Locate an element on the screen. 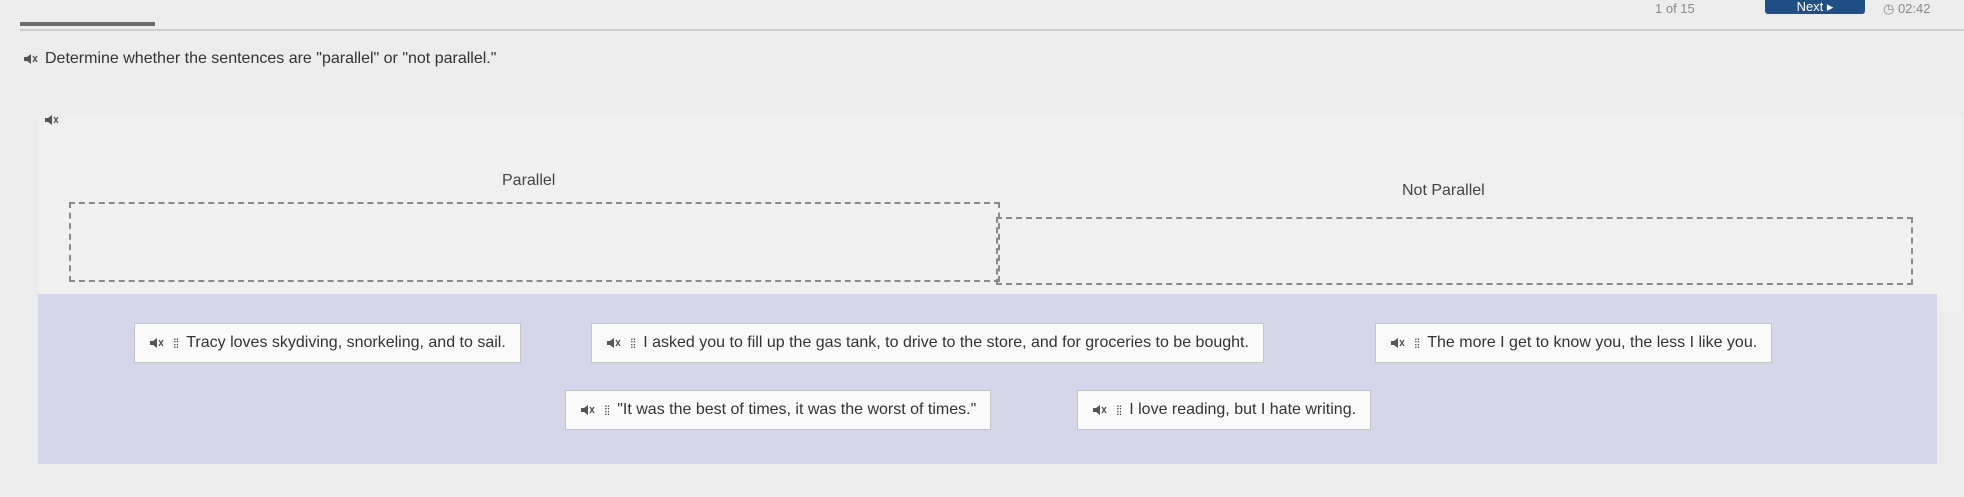 The width and height of the screenshot is (1964, 497). progress-bar is located at coordinates (87, 24).